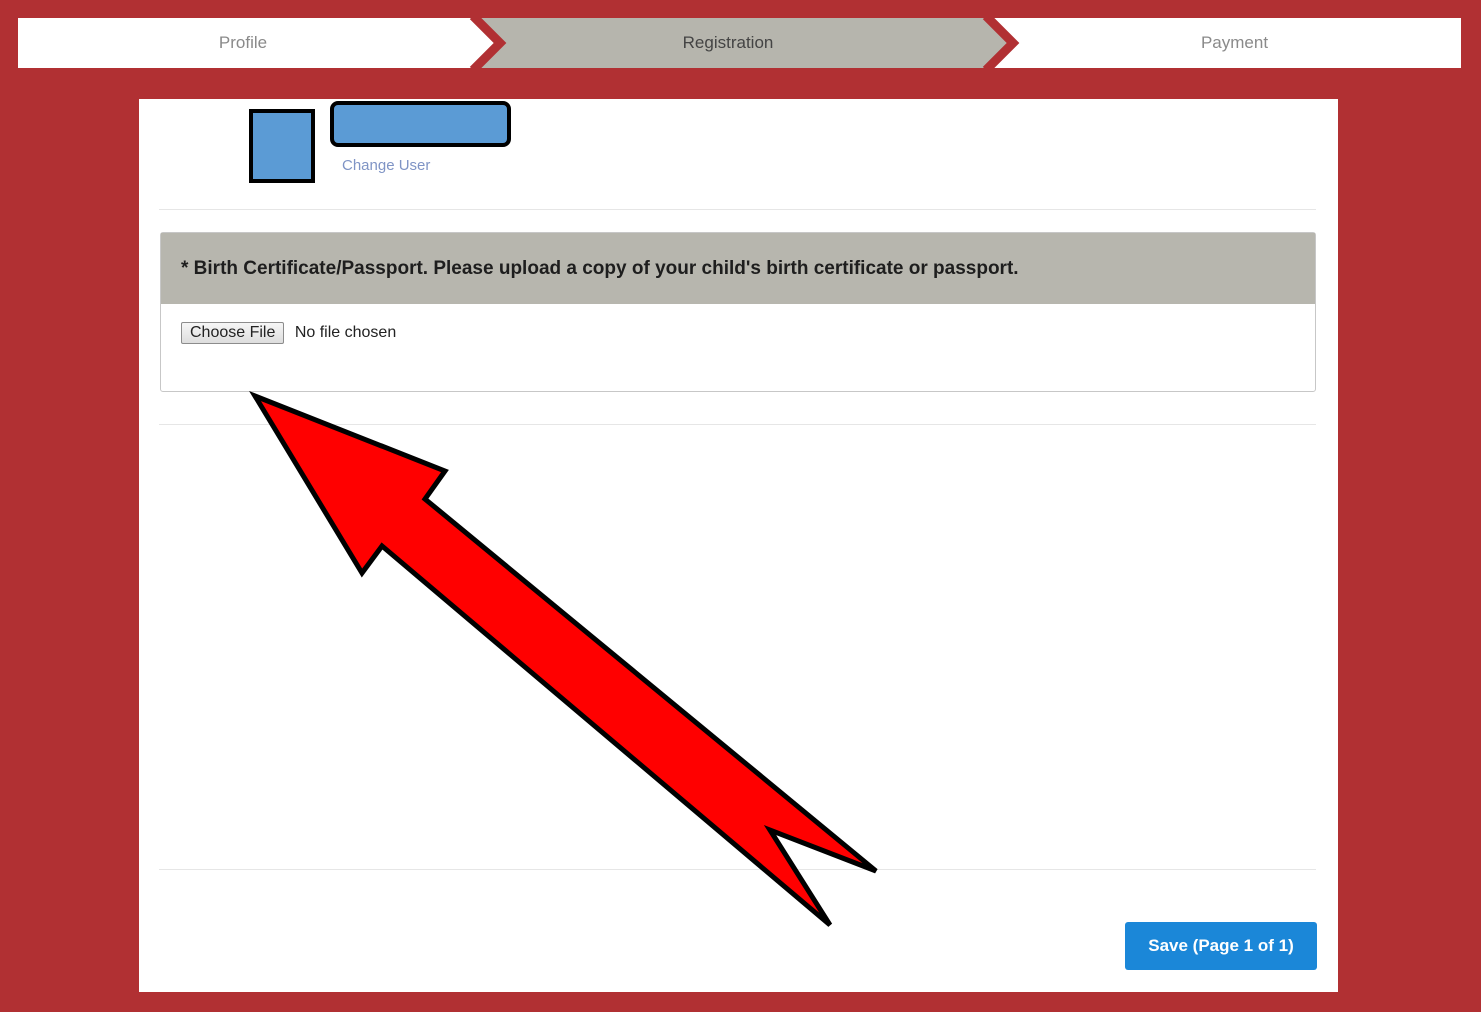 The width and height of the screenshot is (1481, 1012). What do you see at coordinates (345, 332) in the screenshot?
I see `file-status-text: No file chosen` at bounding box center [345, 332].